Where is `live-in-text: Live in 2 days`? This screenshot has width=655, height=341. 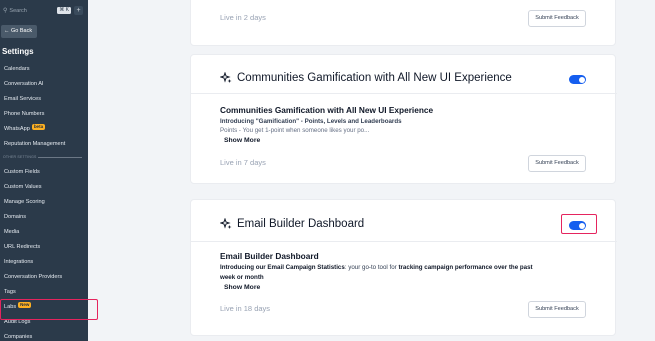 live-in-text: Live in 2 days is located at coordinates (243, 17).